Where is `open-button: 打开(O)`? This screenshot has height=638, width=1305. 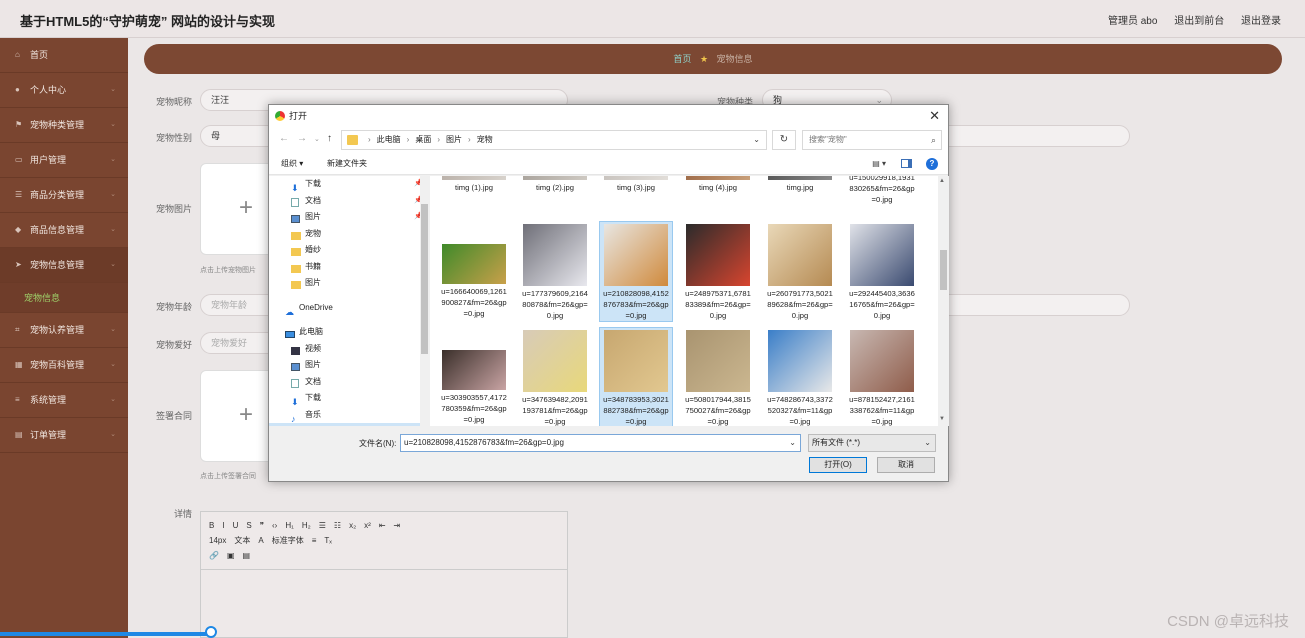 open-button: 打开(O) is located at coordinates (838, 465).